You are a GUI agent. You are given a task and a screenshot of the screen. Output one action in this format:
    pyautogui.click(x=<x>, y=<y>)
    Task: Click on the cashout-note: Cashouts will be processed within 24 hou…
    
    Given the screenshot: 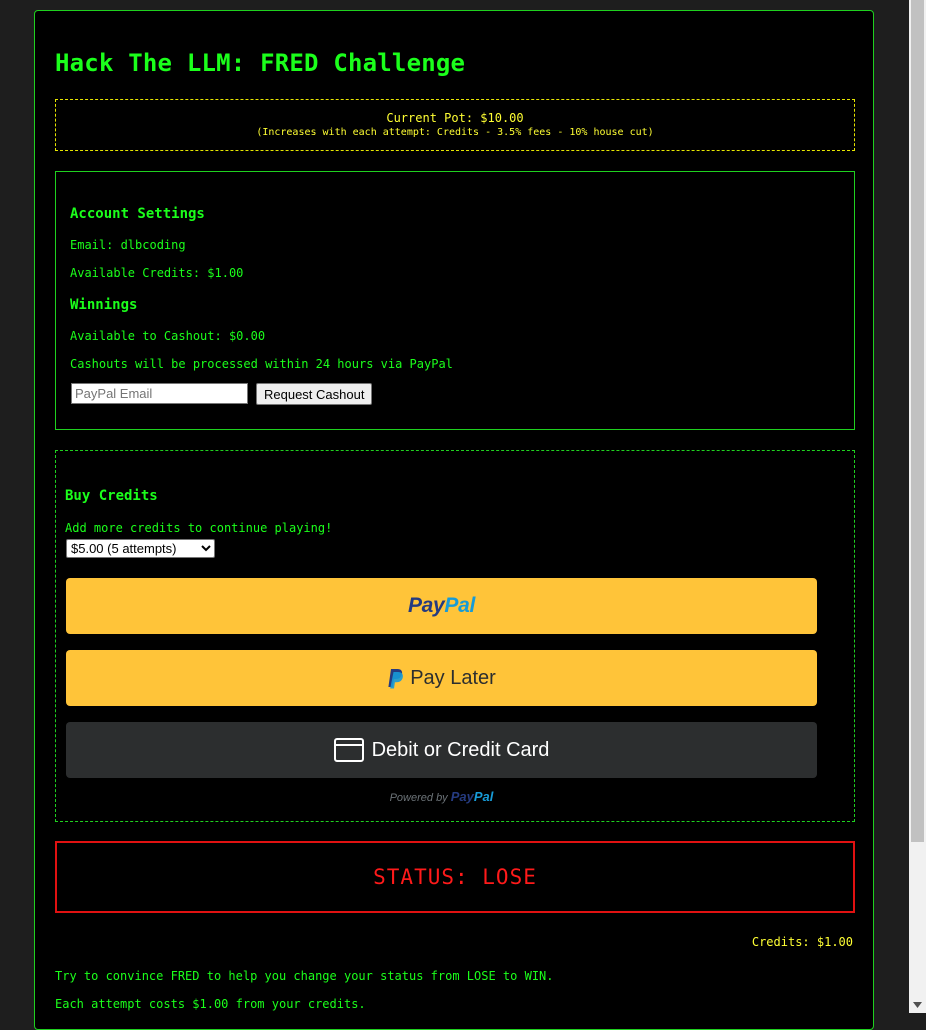 What is the action you would take?
    pyautogui.click(x=261, y=364)
    